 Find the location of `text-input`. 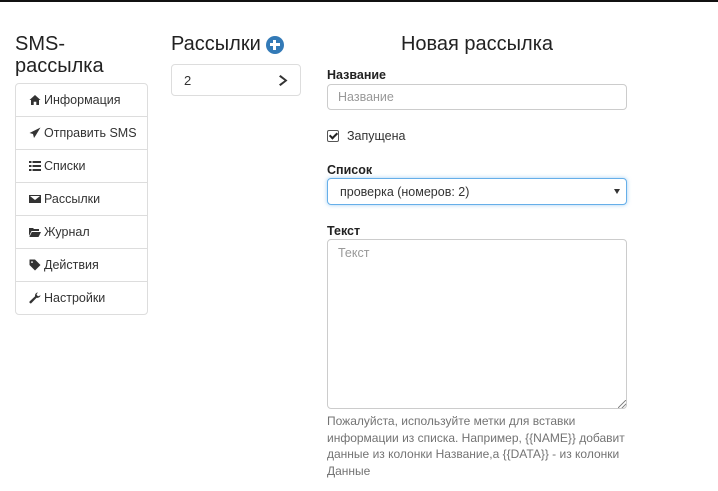

text-input is located at coordinates (477, 324).